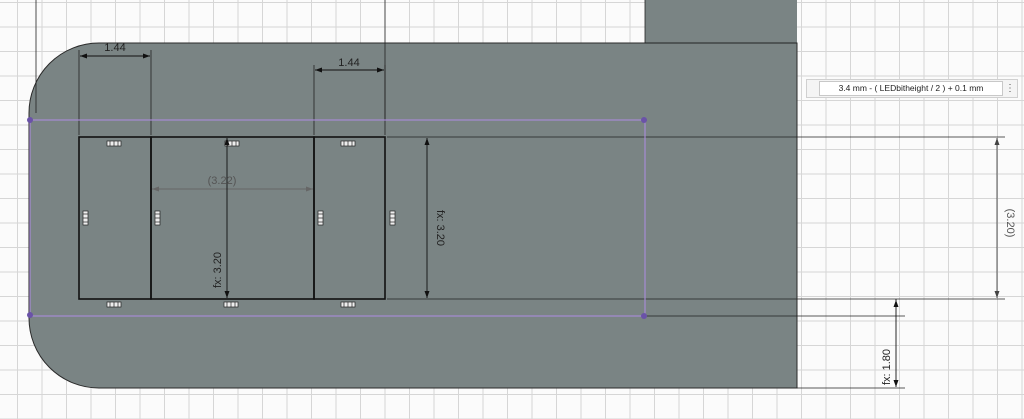  What do you see at coordinates (1010, 223) in the screenshot?
I see `dim-far-right-ref: (3.20)` at bounding box center [1010, 223].